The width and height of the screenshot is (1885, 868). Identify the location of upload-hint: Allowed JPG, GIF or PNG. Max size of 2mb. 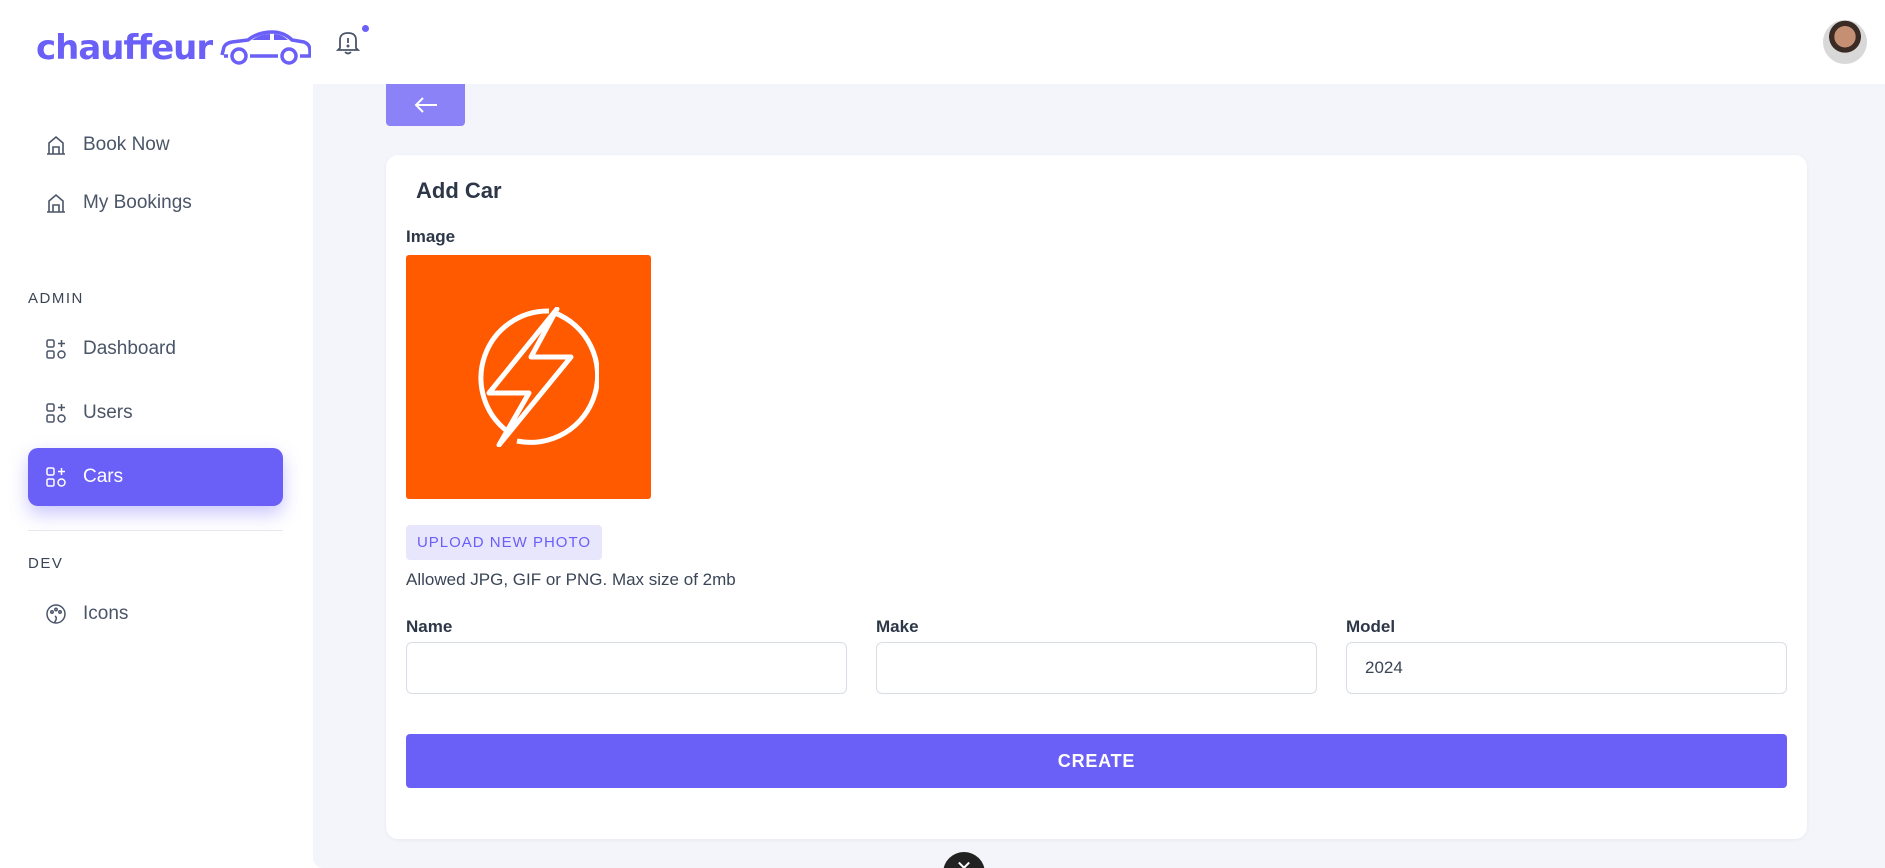
(571, 579).